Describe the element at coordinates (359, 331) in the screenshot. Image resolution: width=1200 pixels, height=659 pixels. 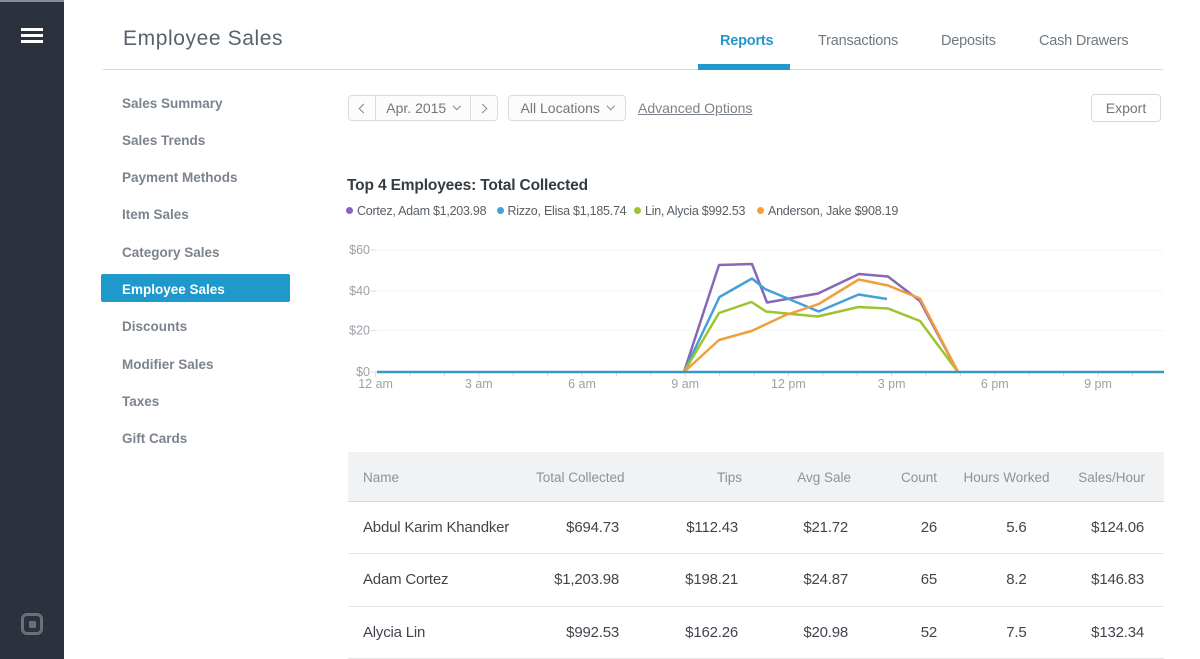
I see `svg-text: $20` at that location.